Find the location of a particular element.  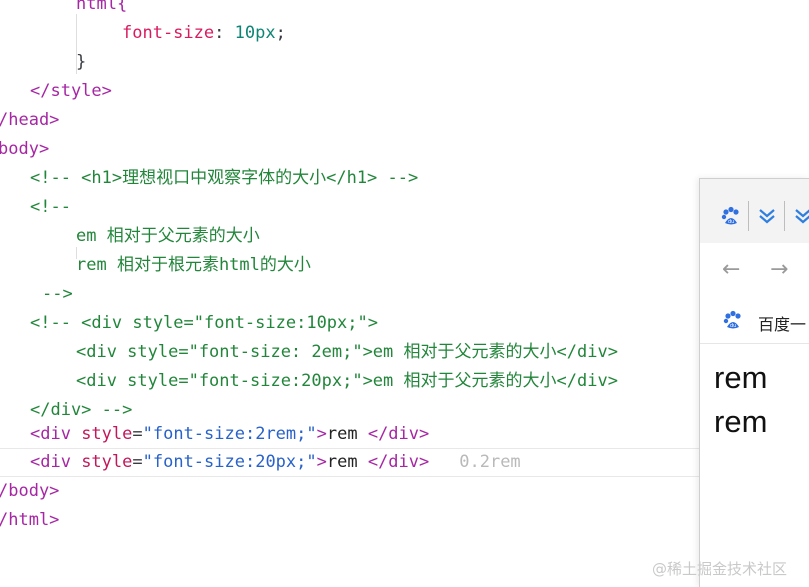

back-arrow-icon: ← is located at coordinates (731, 270).